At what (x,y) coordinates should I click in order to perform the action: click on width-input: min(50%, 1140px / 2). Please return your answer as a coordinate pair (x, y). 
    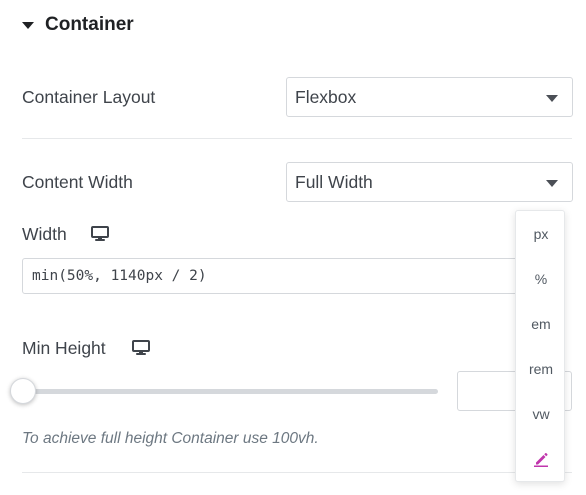
    Looking at the image, I should click on (284, 276).